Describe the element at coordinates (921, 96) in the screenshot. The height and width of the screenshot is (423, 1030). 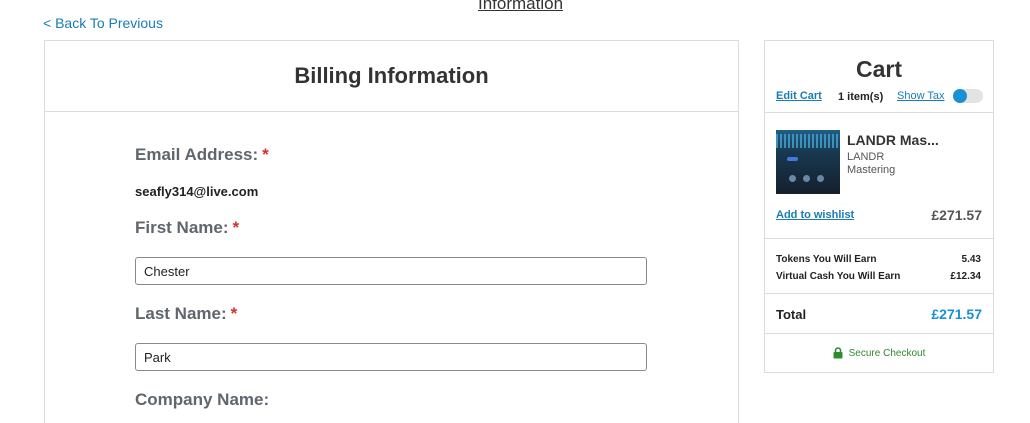
I see `show-tax-link: Show Tax` at that location.